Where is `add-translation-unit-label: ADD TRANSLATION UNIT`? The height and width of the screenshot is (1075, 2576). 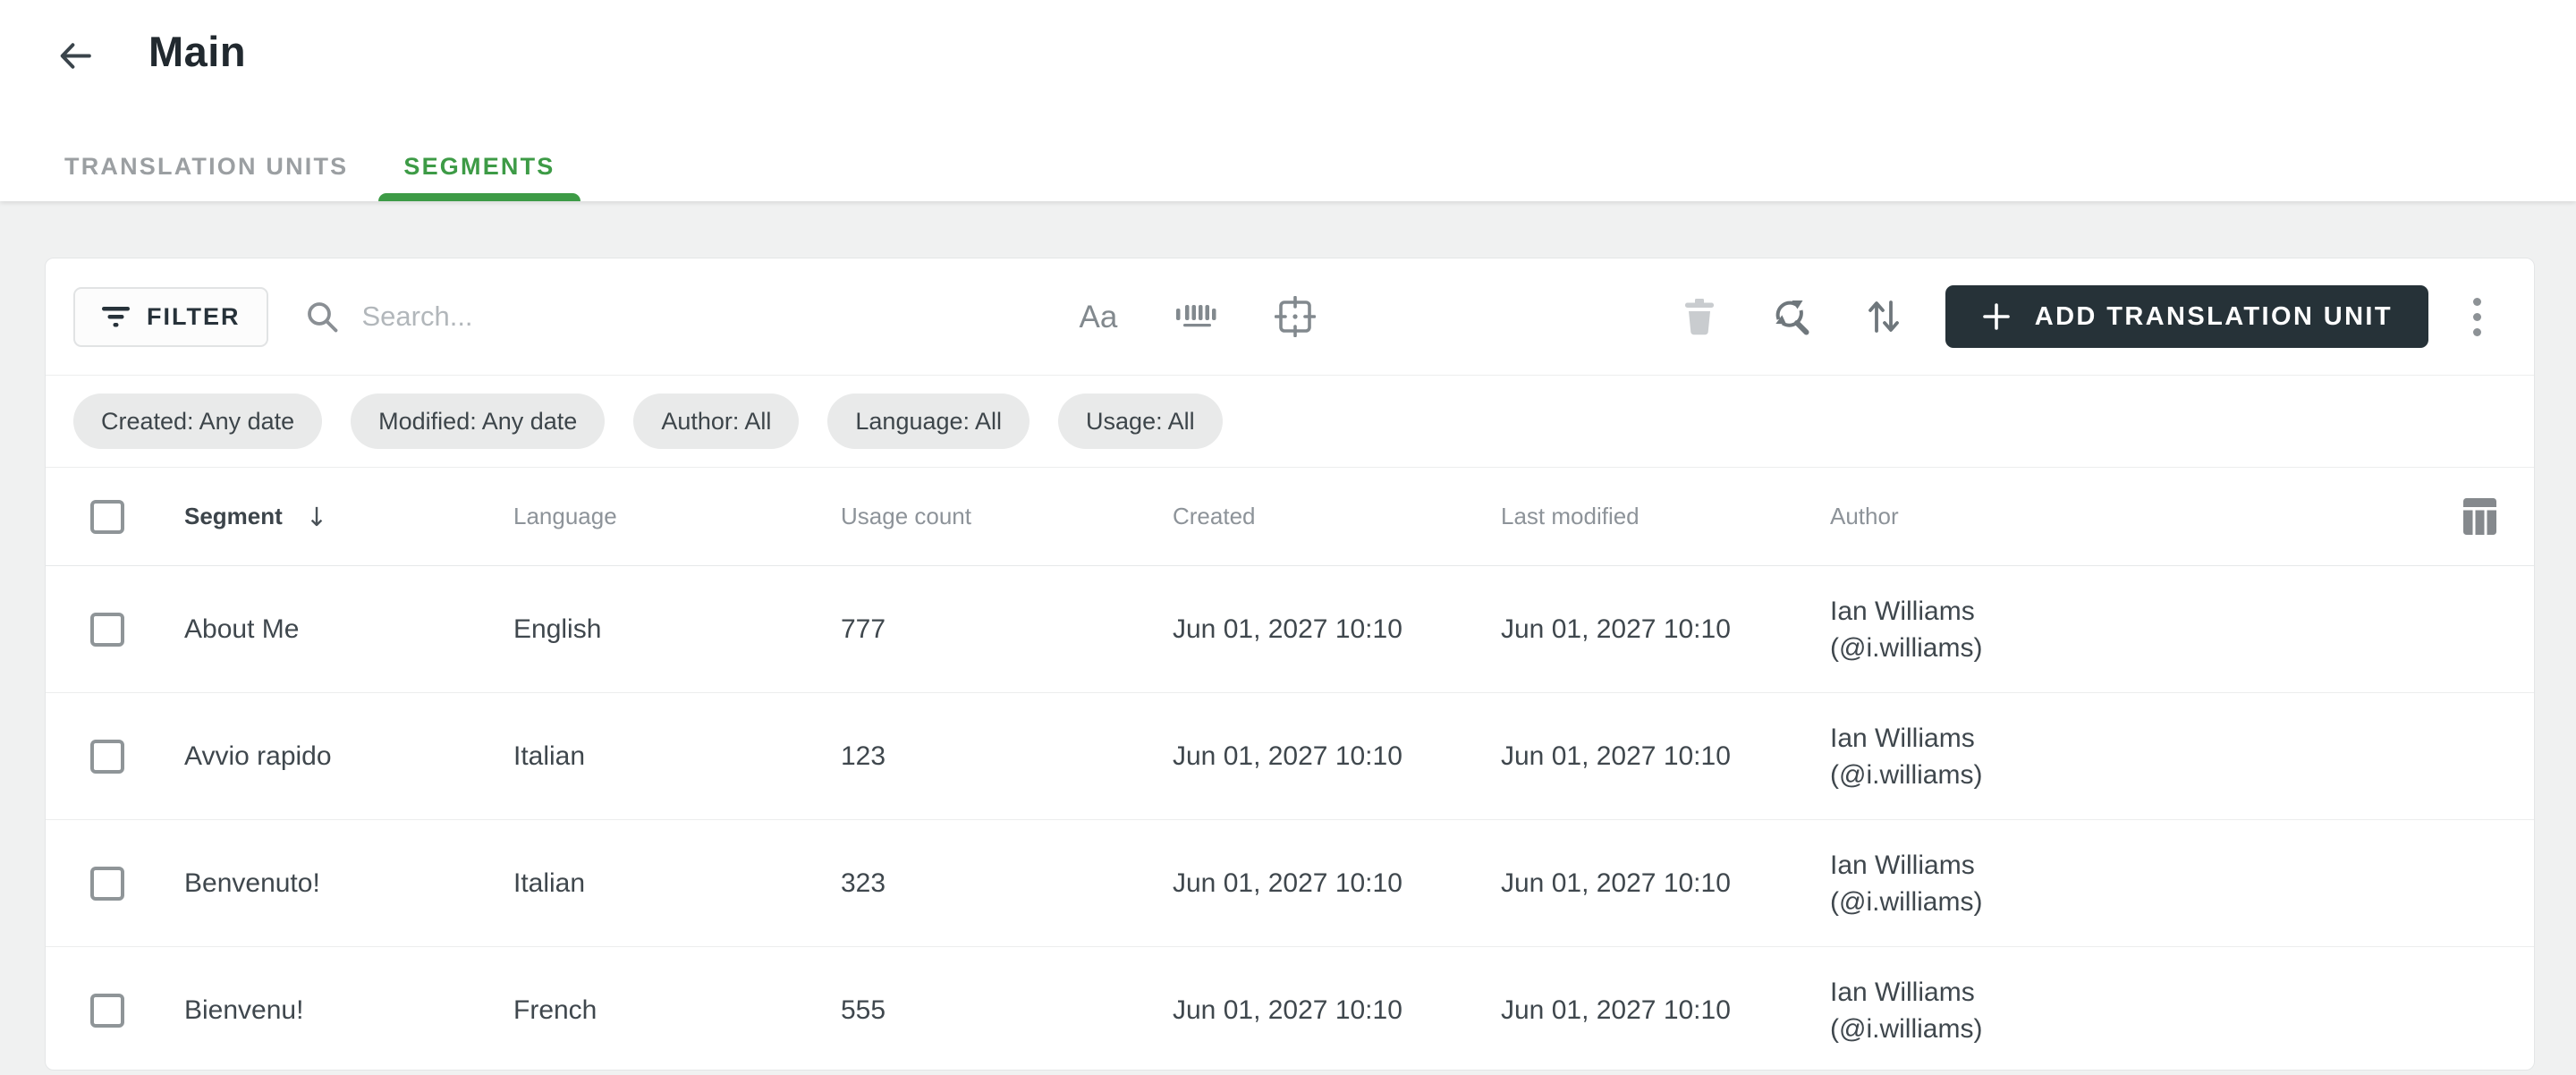 add-translation-unit-label: ADD TRANSLATION UNIT is located at coordinates (2213, 316).